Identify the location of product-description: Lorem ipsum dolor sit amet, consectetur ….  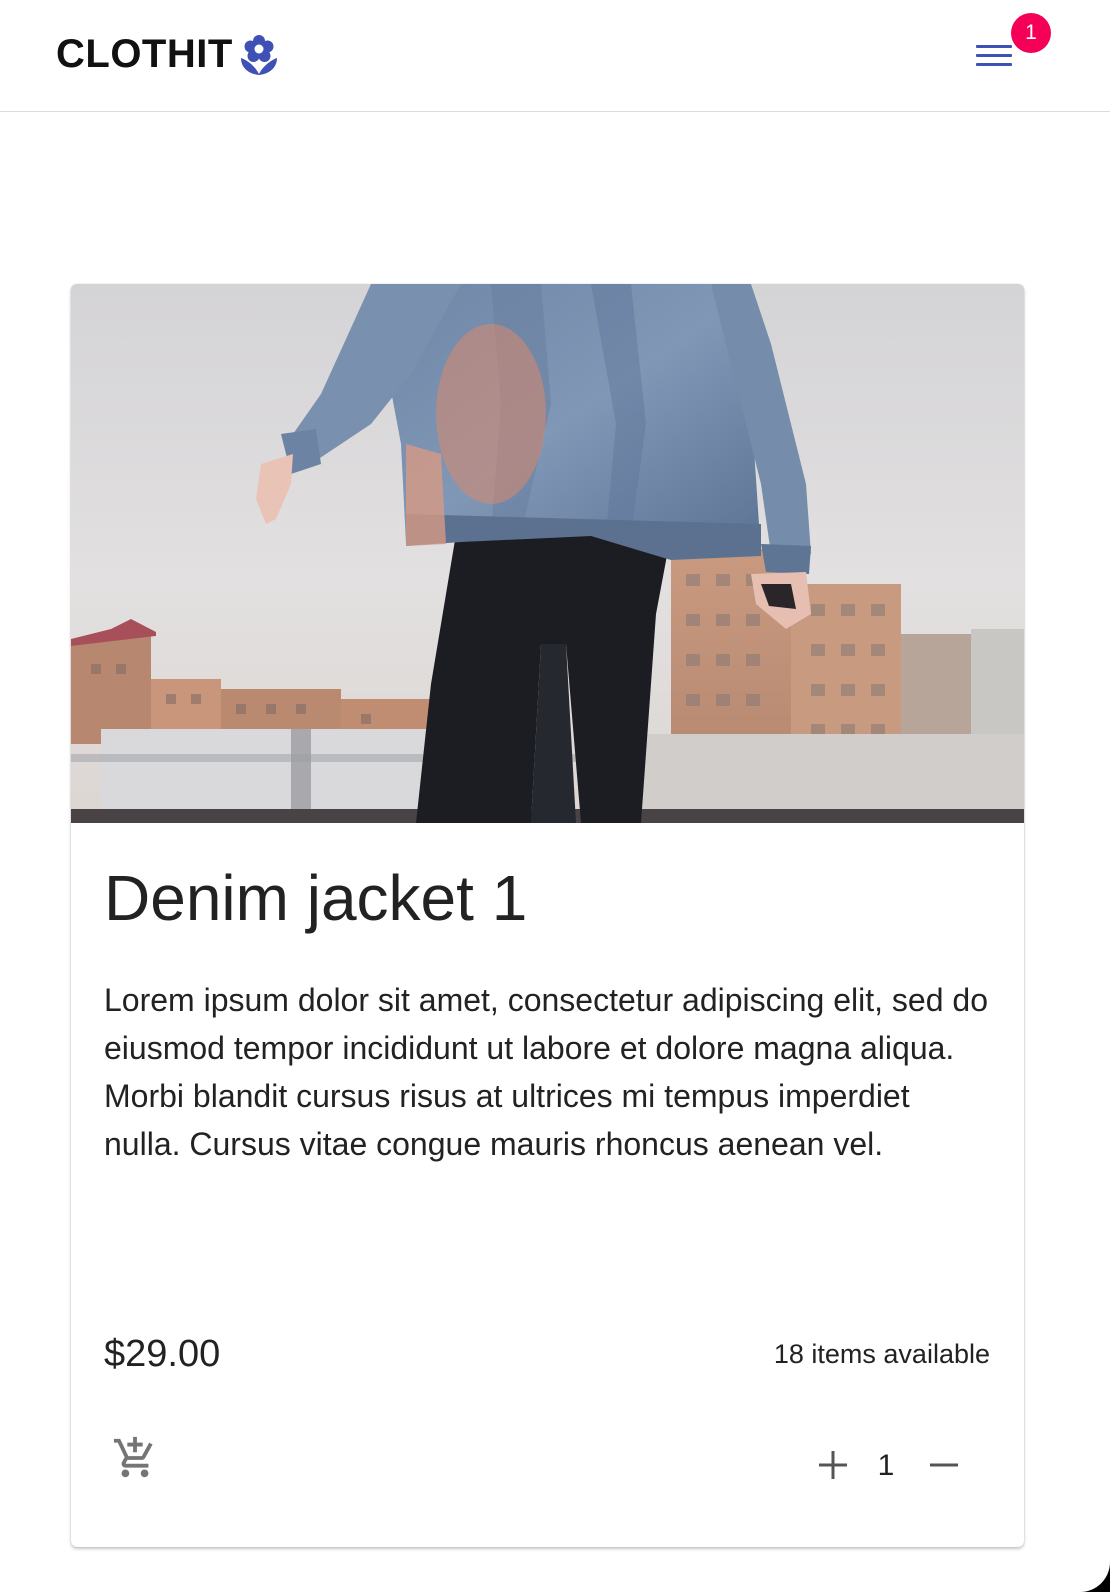
(546, 1072).